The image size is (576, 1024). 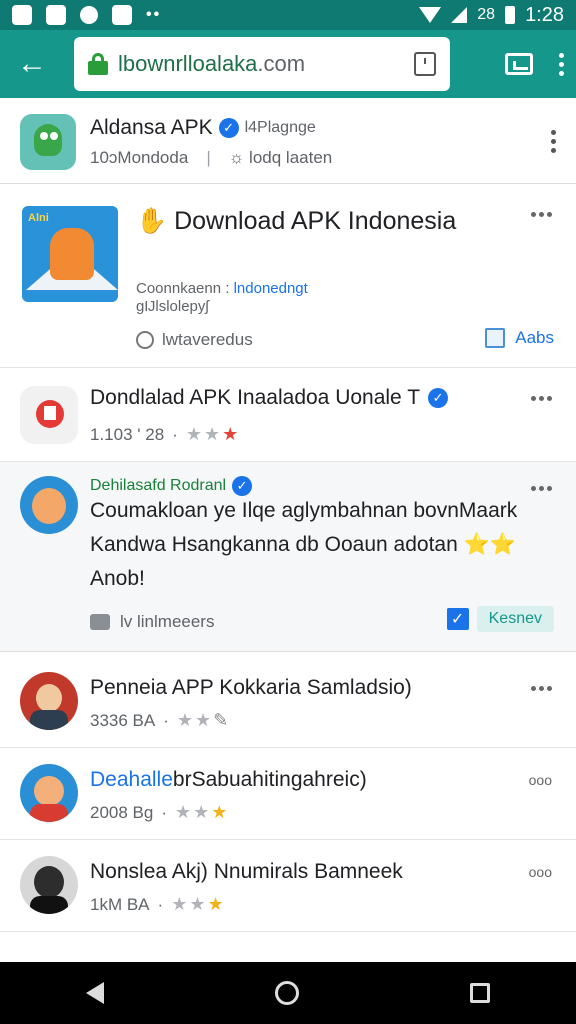 I want to click on featured-meta: lwtaveredus, so click(x=194, y=340).